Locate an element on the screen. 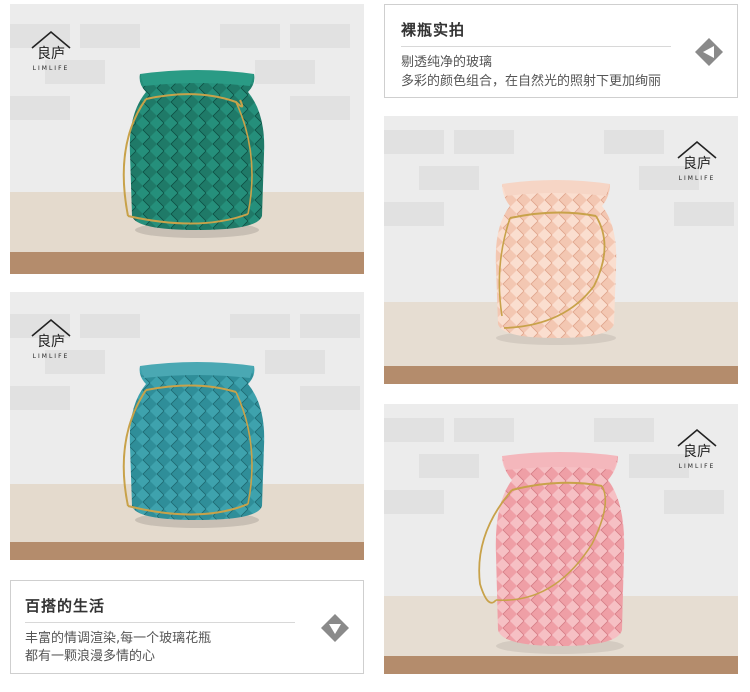  arrow-left-diamond-icon is located at coordinates (709, 52).